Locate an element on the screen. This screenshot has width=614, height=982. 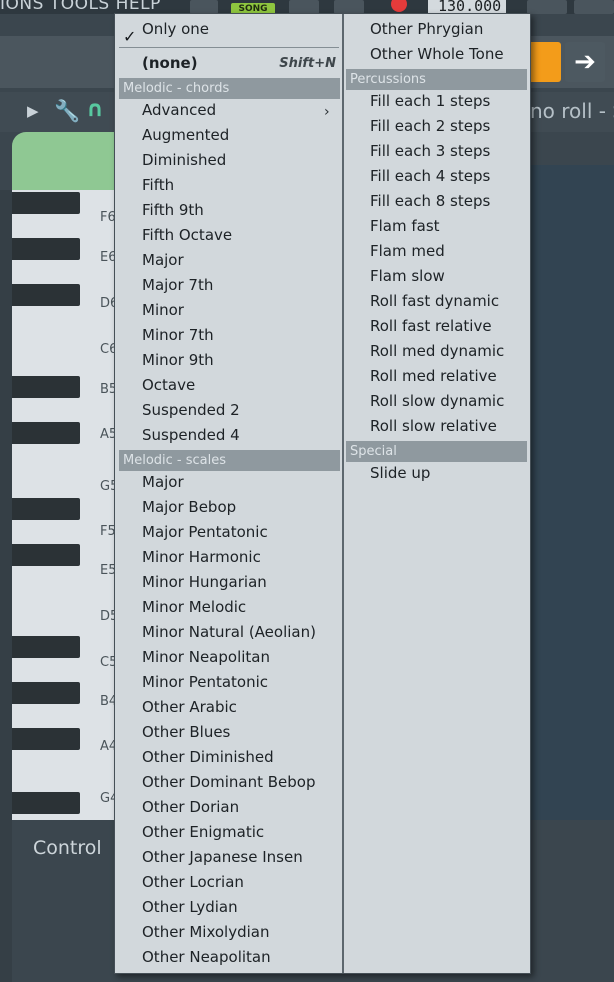
menu-item-percussion: Flam slow is located at coordinates (407, 276).